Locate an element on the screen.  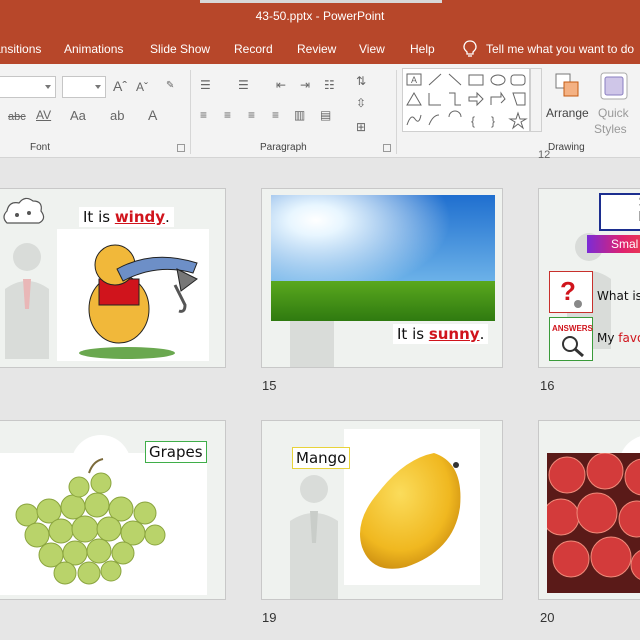
grapes-picture is located at coordinates (103, 524).